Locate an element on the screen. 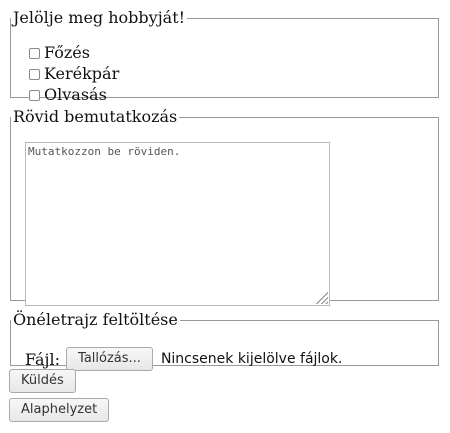  reading-checkbox is located at coordinates (34, 95).